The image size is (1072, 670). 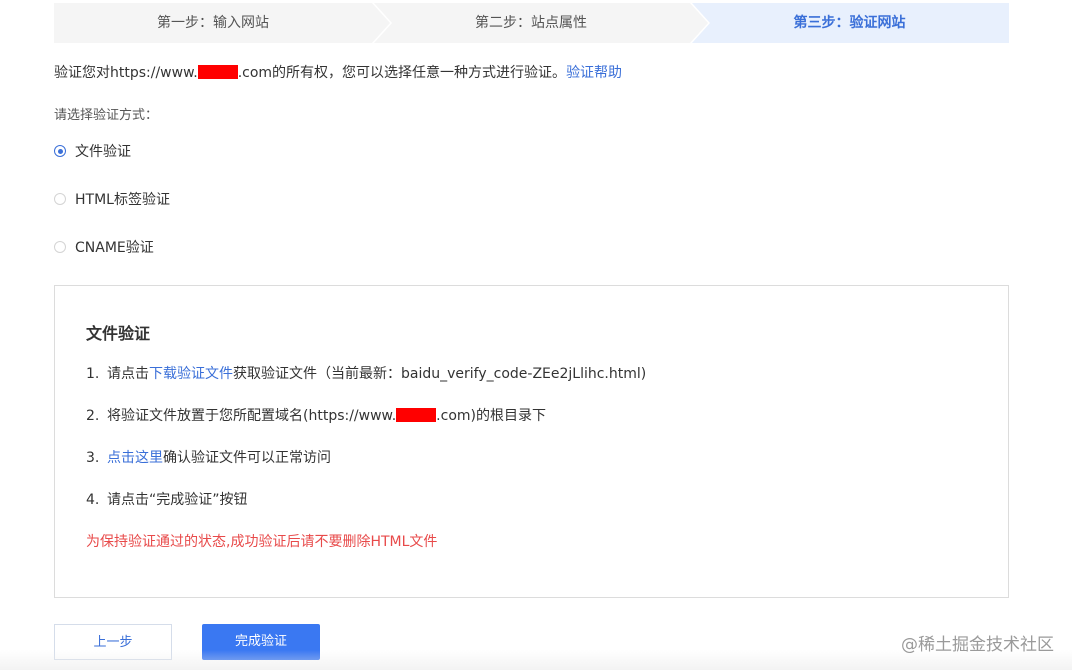 What do you see at coordinates (93, 374) in the screenshot?
I see `step-number: 1.` at bounding box center [93, 374].